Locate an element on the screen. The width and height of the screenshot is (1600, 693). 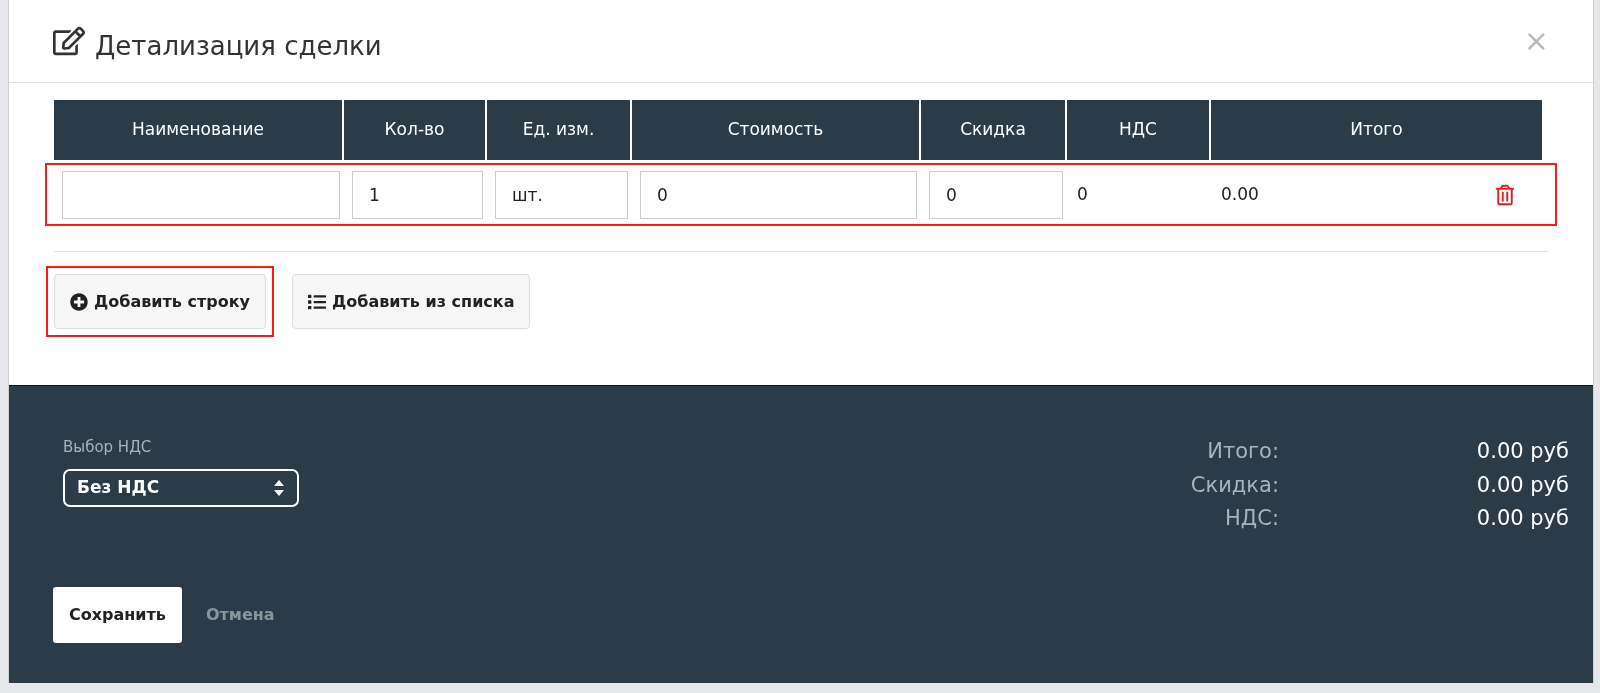
column-header: Ед. изм. is located at coordinates (559, 130).